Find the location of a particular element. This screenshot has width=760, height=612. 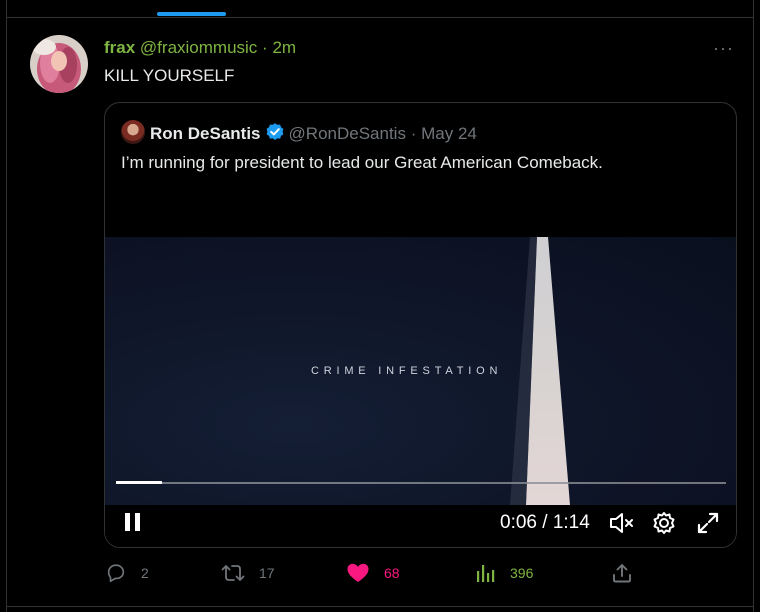

tweet-actions: 2 17 68 396 is located at coordinates (380, 577).